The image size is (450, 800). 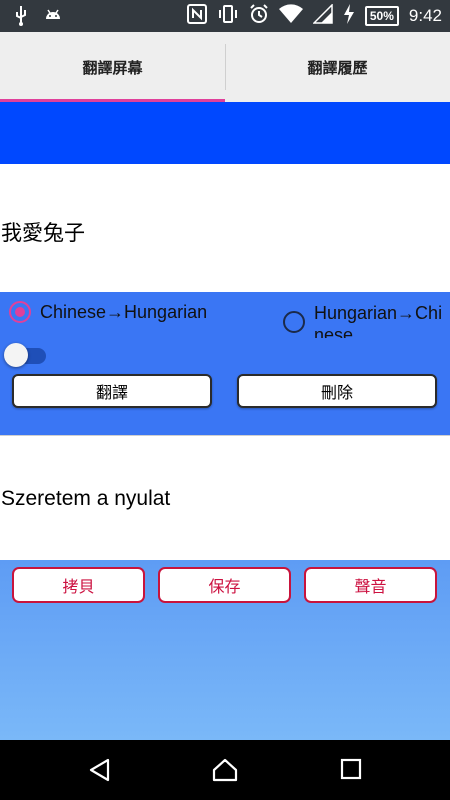 I want to click on charging-icon, so click(x=349, y=16).